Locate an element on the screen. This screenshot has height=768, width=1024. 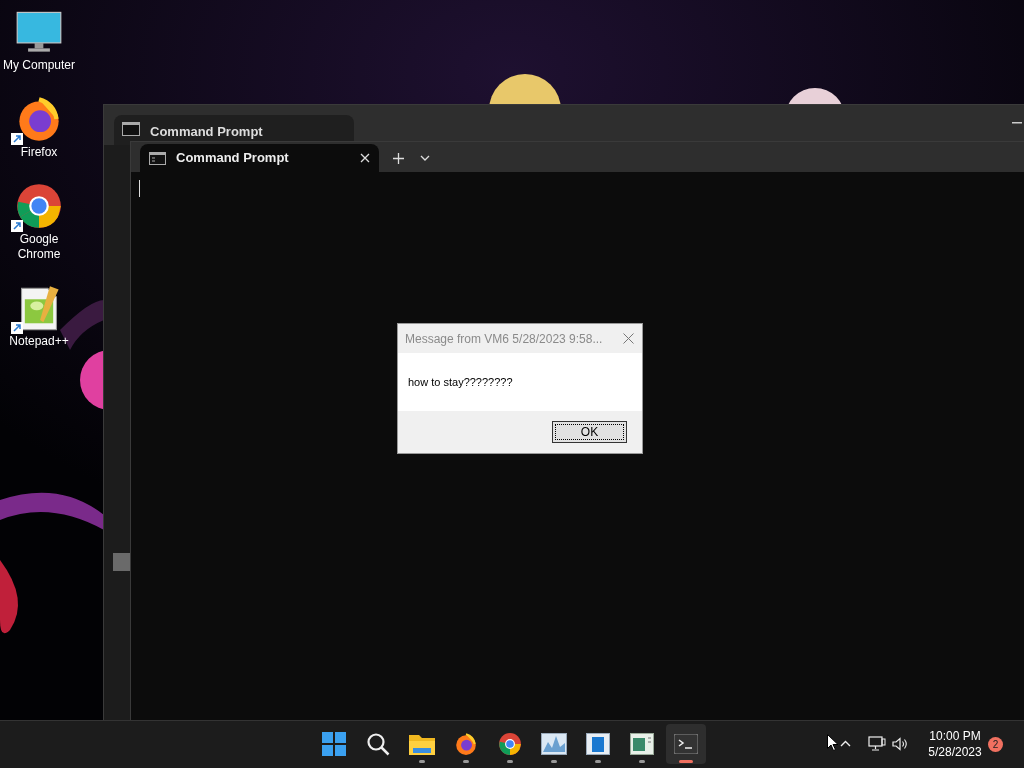
mouse-pointer-icon is located at coordinates (832, 742).